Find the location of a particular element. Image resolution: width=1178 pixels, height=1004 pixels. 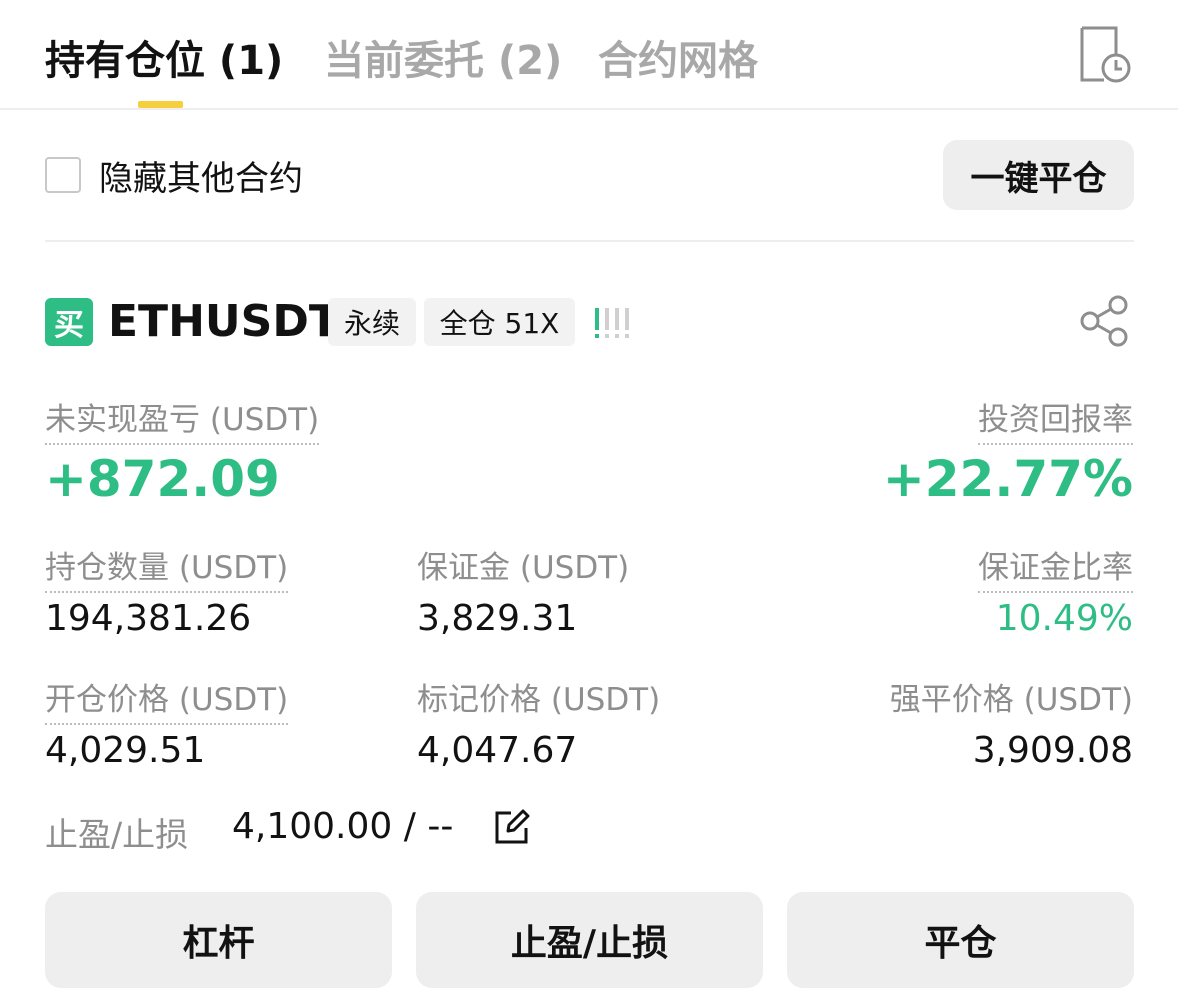

tabs-divider is located at coordinates (589, 109).